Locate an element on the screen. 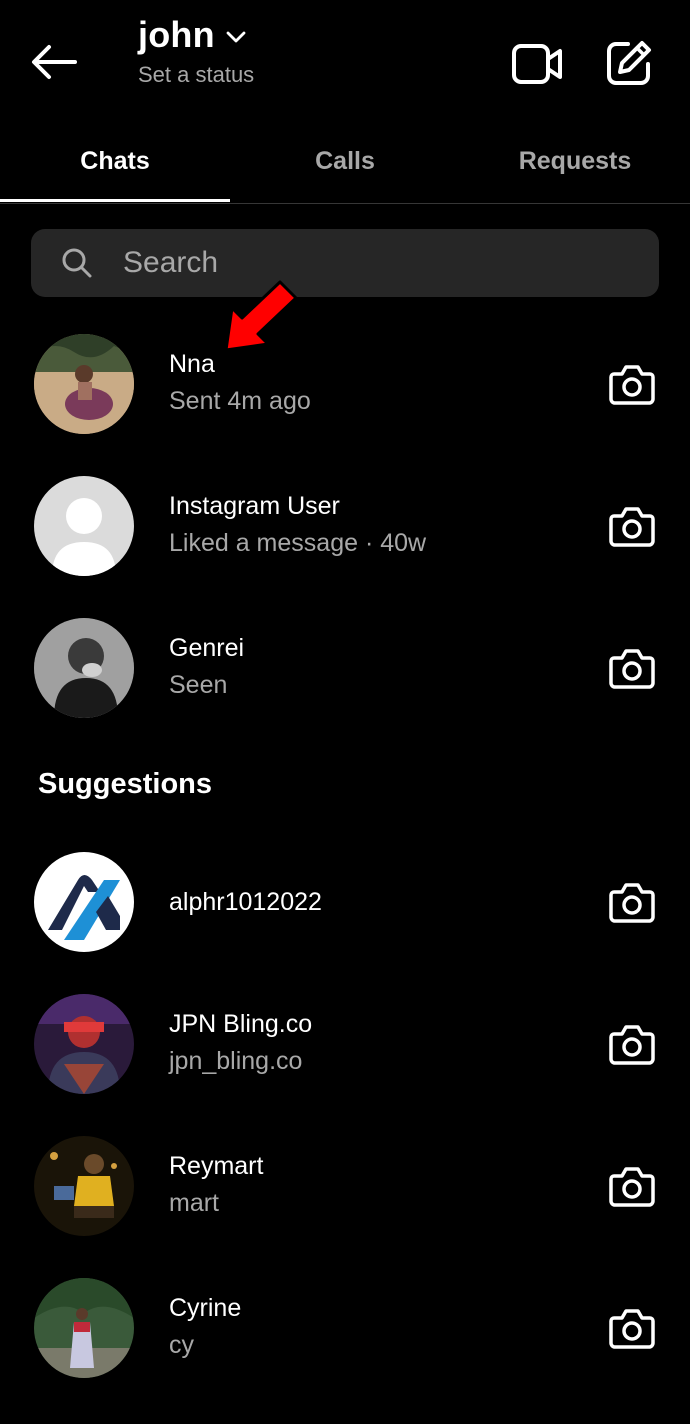  compose-icon is located at coordinates (629, 63).